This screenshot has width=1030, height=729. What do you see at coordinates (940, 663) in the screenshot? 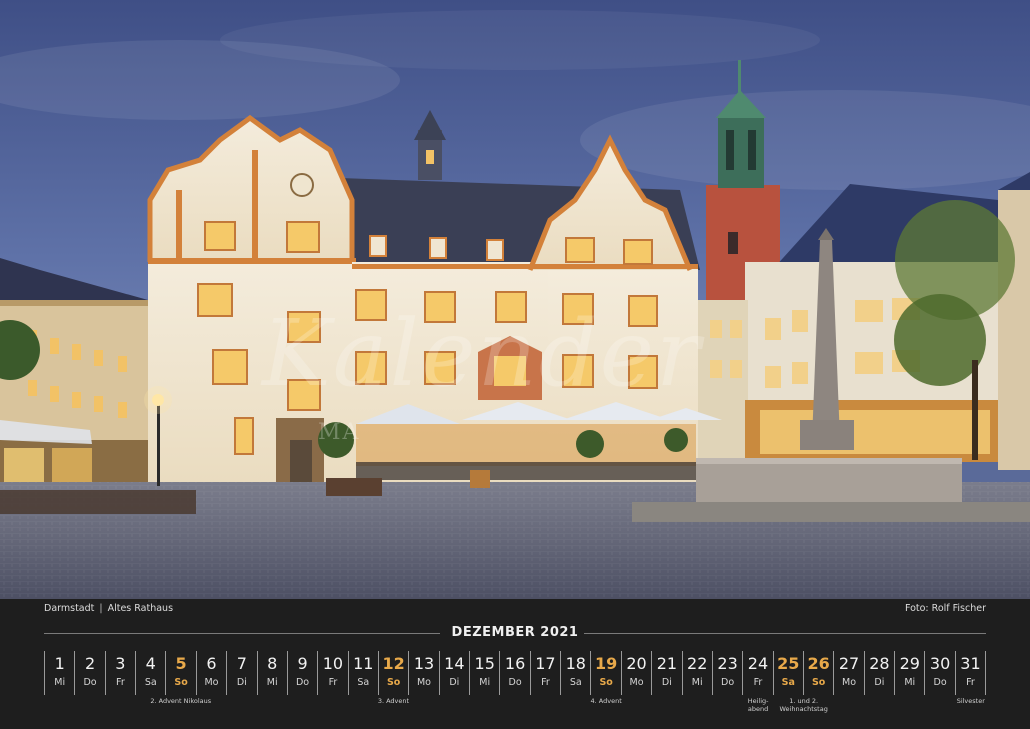
I see `day-number: 30` at bounding box center [940, 663].